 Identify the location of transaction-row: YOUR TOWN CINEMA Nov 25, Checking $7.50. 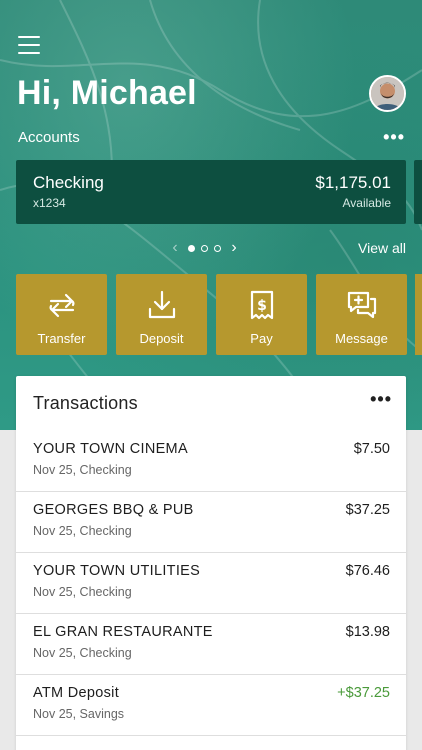
(211, 461).